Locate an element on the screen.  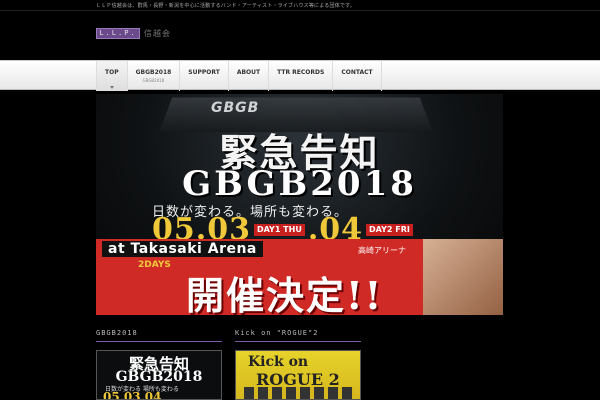
nav-label: SUPPORT is located at coordinates (204, 72).